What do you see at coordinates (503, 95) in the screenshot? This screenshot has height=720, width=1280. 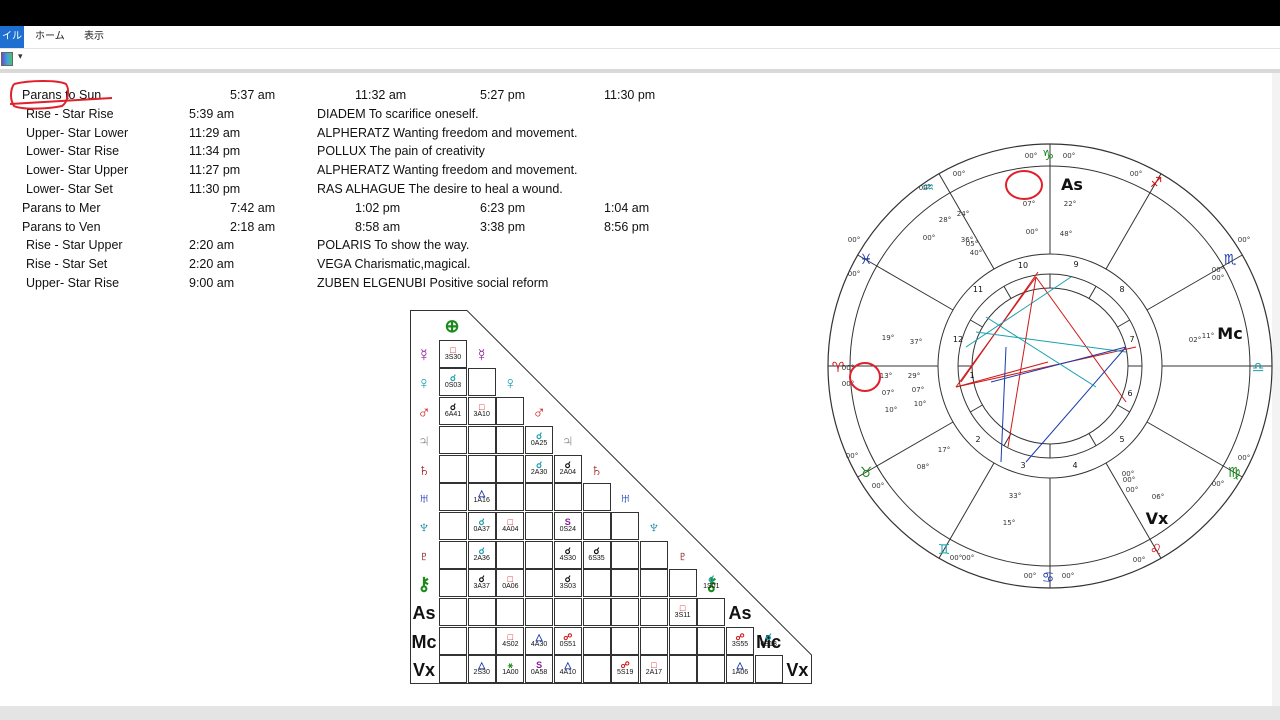 I see `report-cell: 5:27 pm` at bounding box center [503, 95].